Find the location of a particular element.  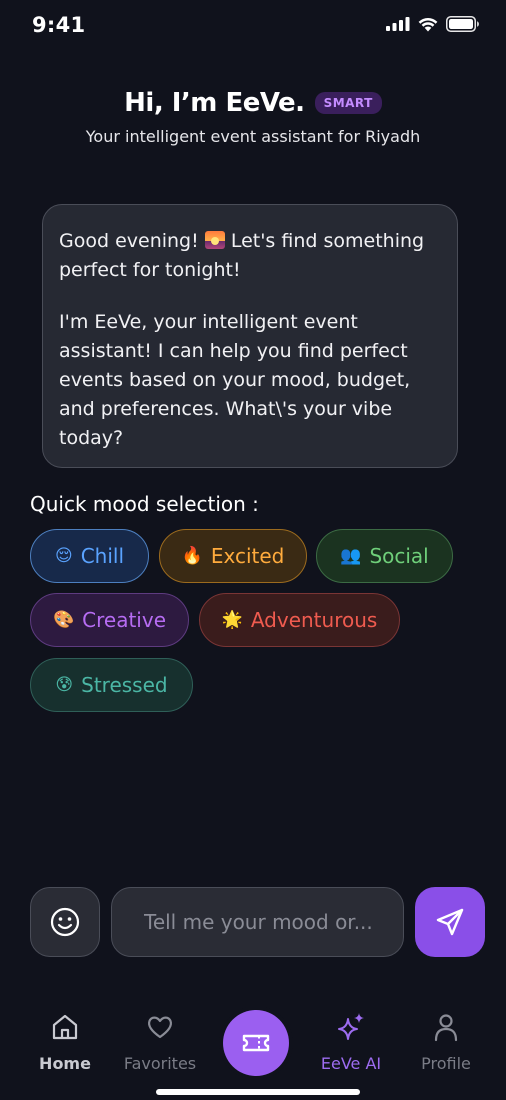

mood-chip-social: 👥 Social is located at coordinates (384, 556).